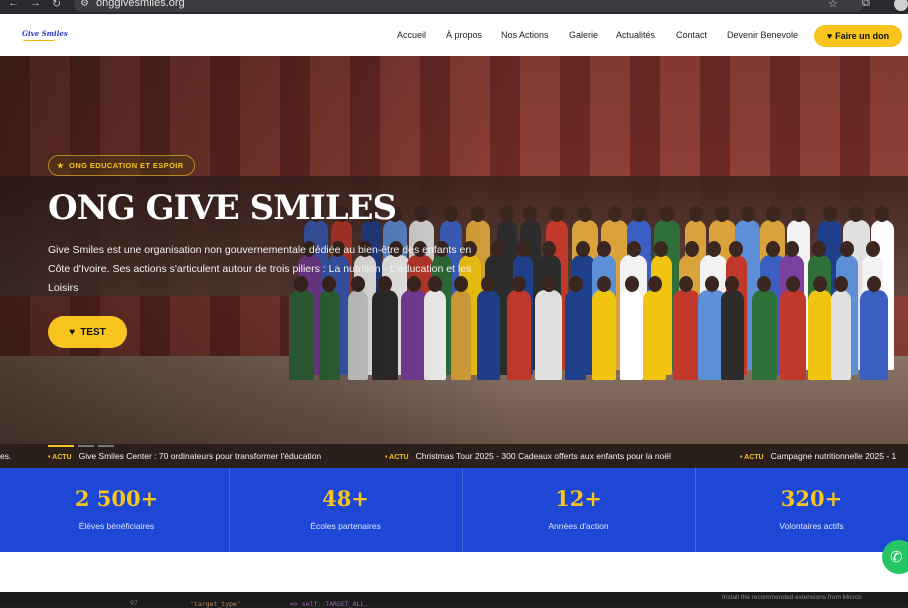 The width and height of the screenshot is (908, 608). I want to click on ticker-item-text: es., so click(6, 456).